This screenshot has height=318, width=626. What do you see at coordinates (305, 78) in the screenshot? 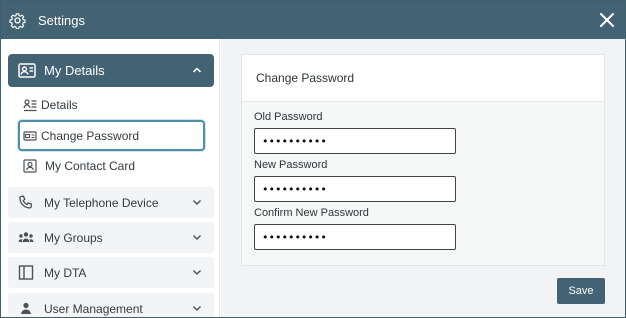
I see `card-title: Change Password` at bounding box center [305, 78].